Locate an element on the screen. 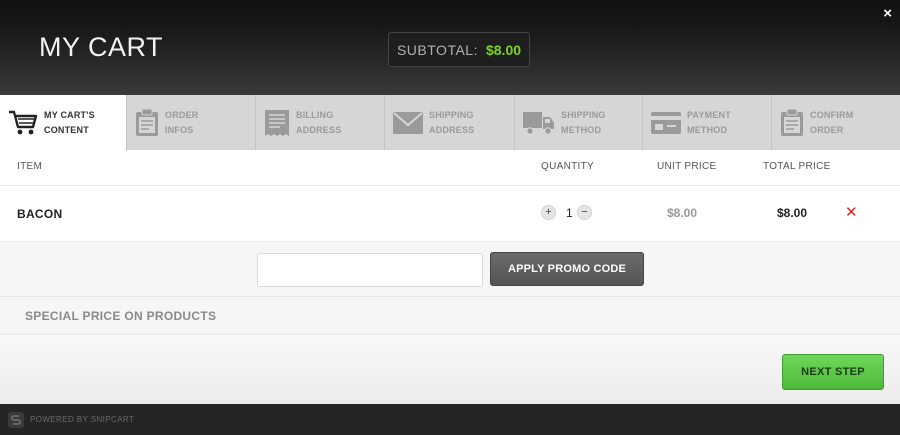 The height and width of the screenshot is (435, 900). step-shipping-address: SHIPPING ADDRESS is located at coordinates (450, 122).